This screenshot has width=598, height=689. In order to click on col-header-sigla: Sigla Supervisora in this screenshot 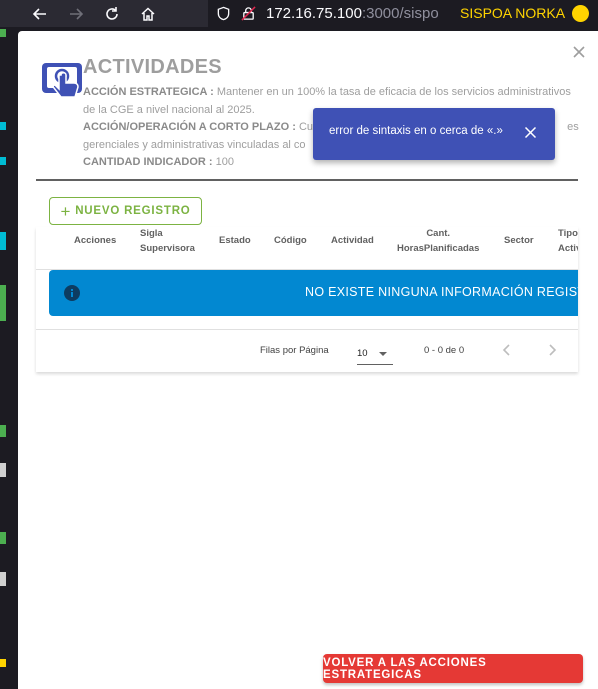, I will do `click(167, 241)`.